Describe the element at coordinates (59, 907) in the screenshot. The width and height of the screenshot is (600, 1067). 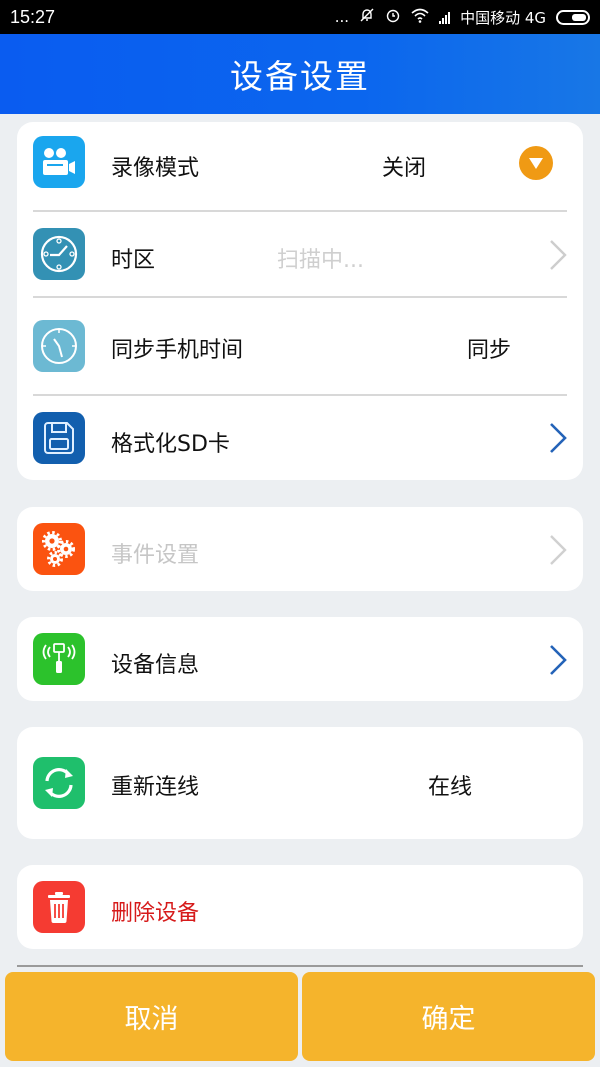
I see `trash-icon` at that location.